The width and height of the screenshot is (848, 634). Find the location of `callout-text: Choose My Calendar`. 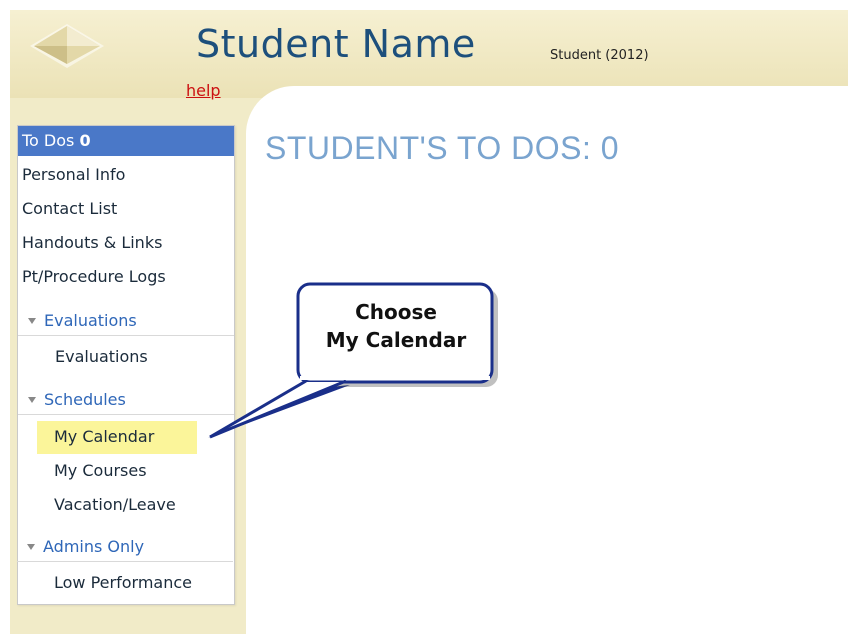

callout-text: Choose My Calendar is located at coordinates (396, 326).